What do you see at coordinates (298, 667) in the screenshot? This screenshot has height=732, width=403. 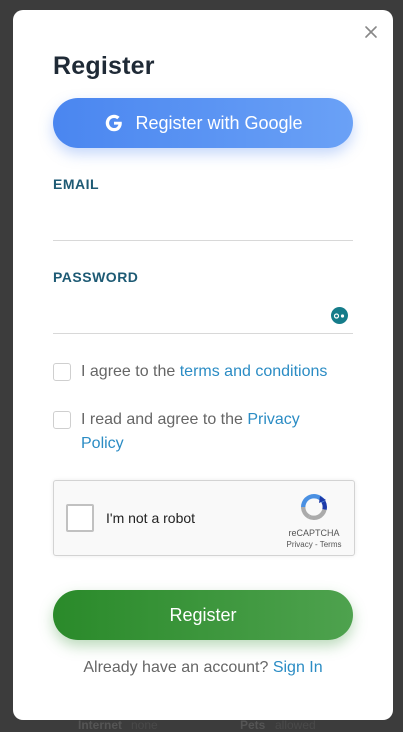 I see `signin-link: Sign In` at bounding box center [298, 667].